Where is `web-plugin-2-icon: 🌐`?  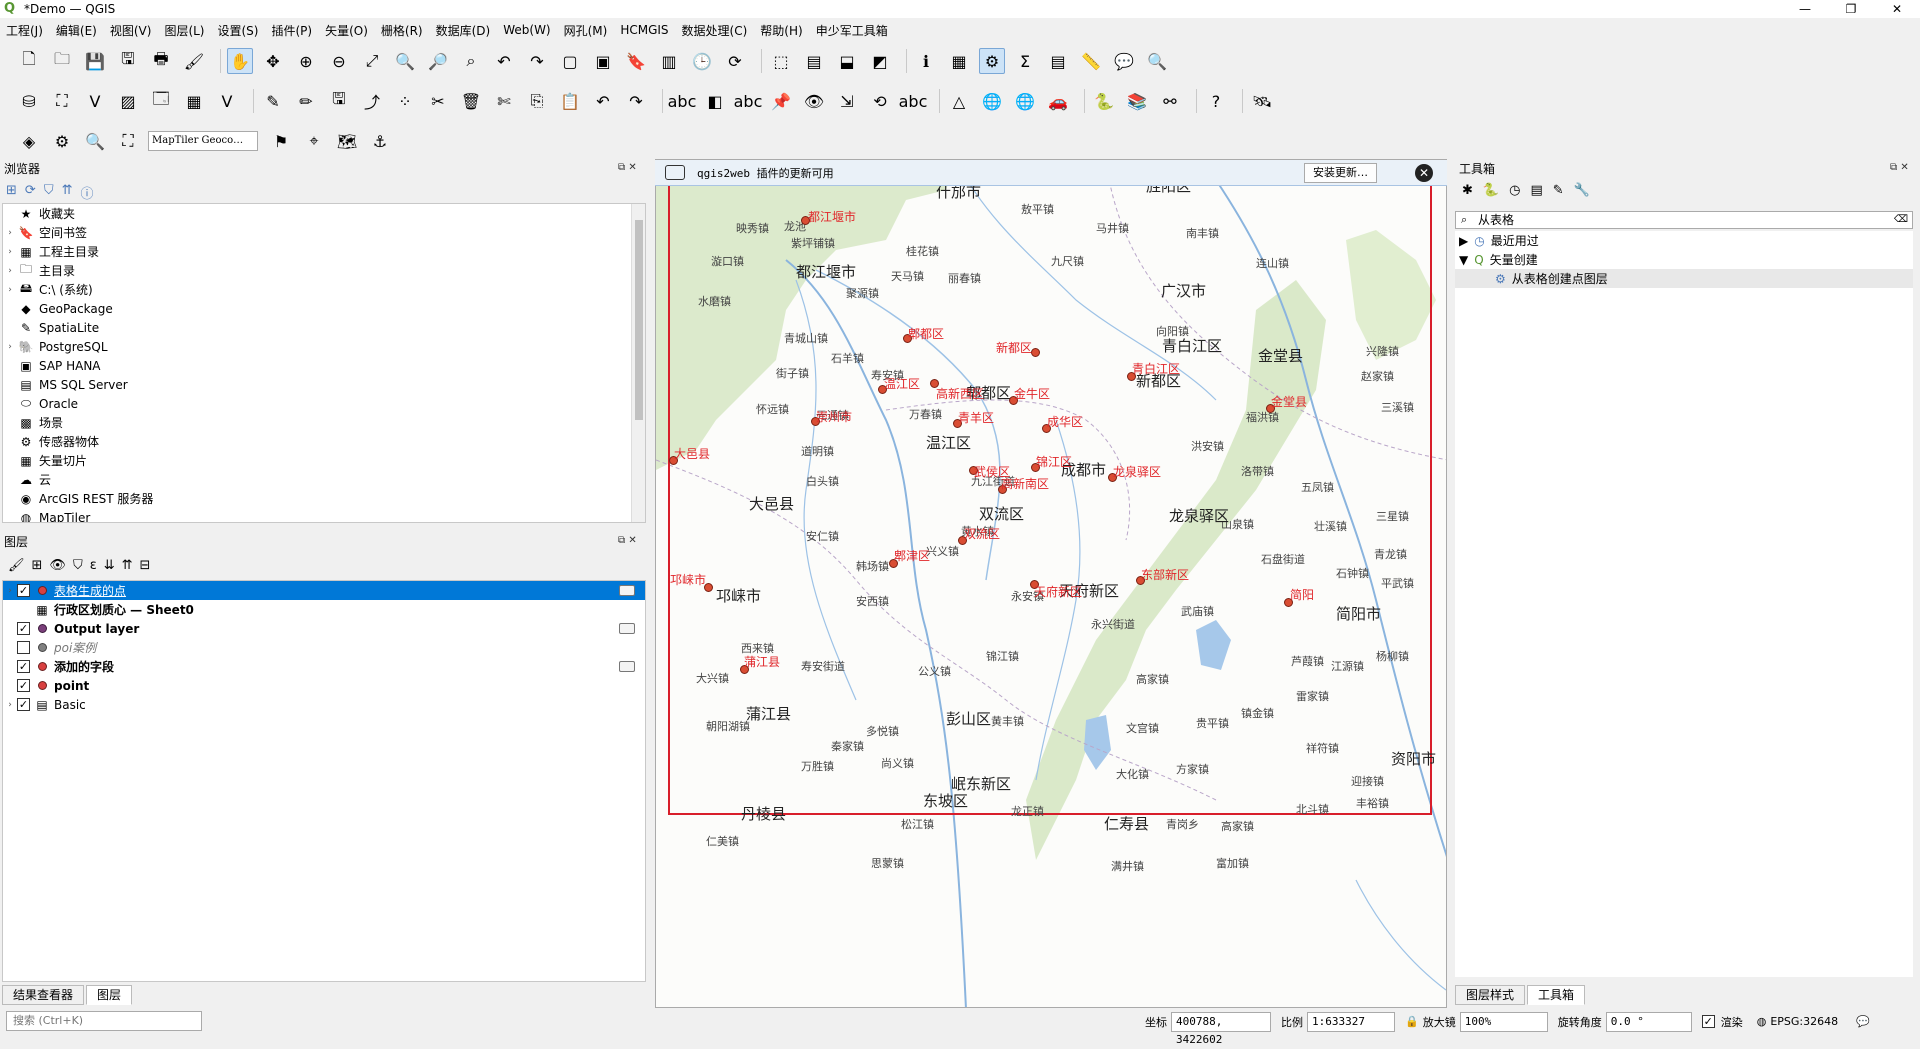 web-plugin-2-icon: 🌐 is located at coordinates (1025, 101).